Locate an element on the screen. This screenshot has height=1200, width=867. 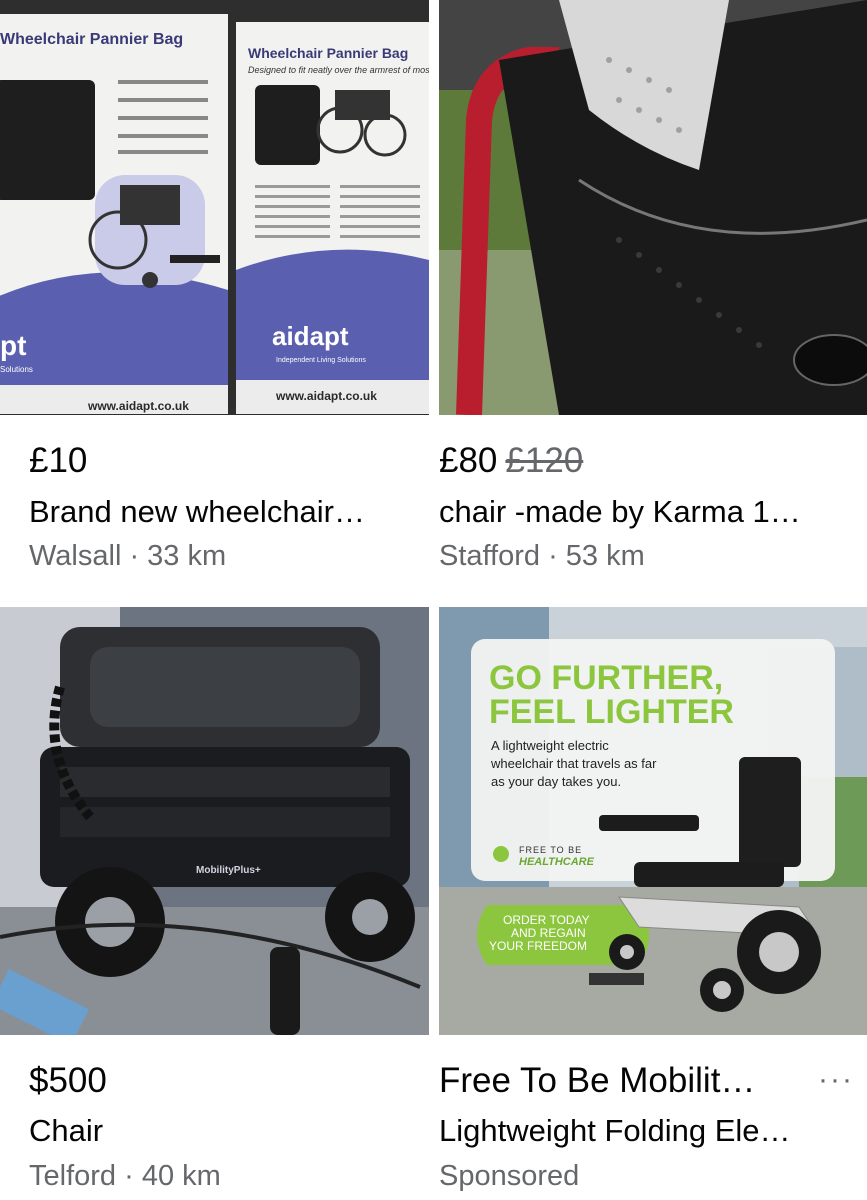
ad-headline-2: FEEL LIGHTER is located at coordinates (611, 712).